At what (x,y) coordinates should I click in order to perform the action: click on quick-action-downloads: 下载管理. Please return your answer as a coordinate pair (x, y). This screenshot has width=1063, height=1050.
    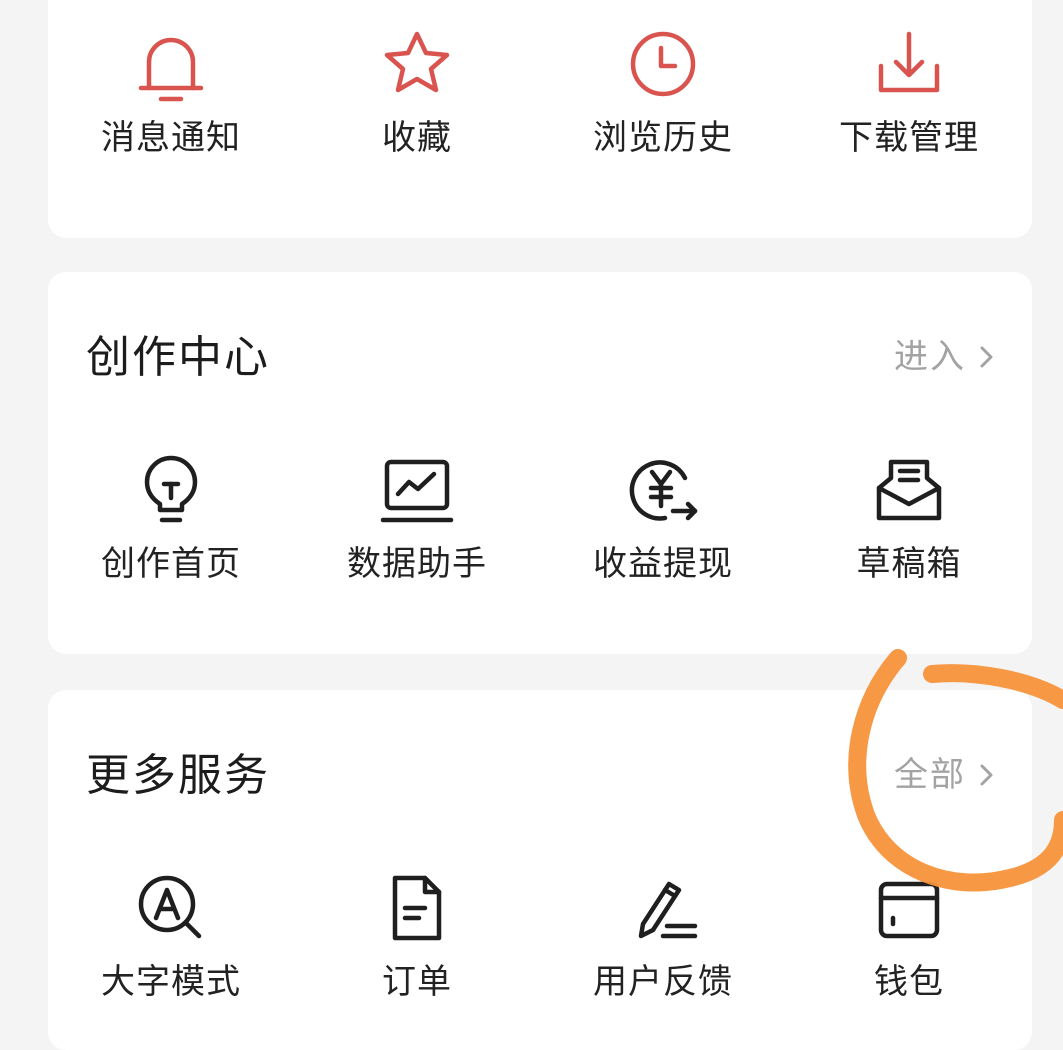
    Looking at the image, I should click on (909, 91).